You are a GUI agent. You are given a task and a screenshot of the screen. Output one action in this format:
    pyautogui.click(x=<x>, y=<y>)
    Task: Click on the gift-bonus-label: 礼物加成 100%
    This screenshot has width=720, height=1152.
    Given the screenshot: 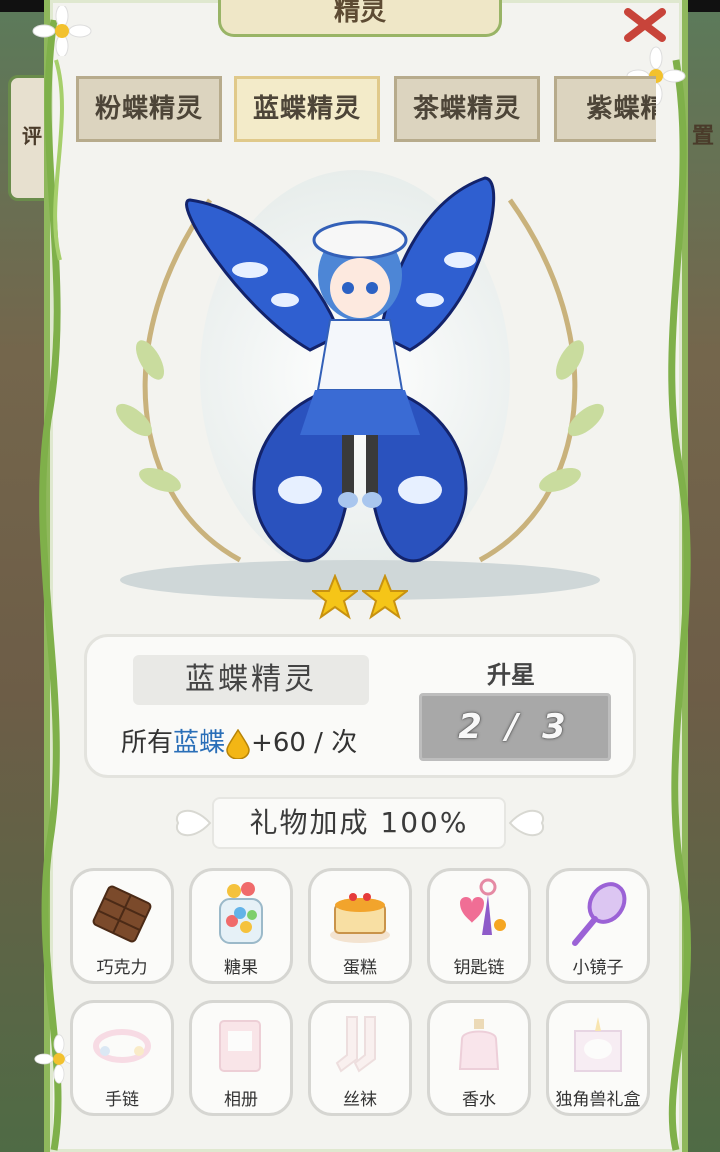 What is the action you would take?
    pyautogui.click(x=359, y=823)
    